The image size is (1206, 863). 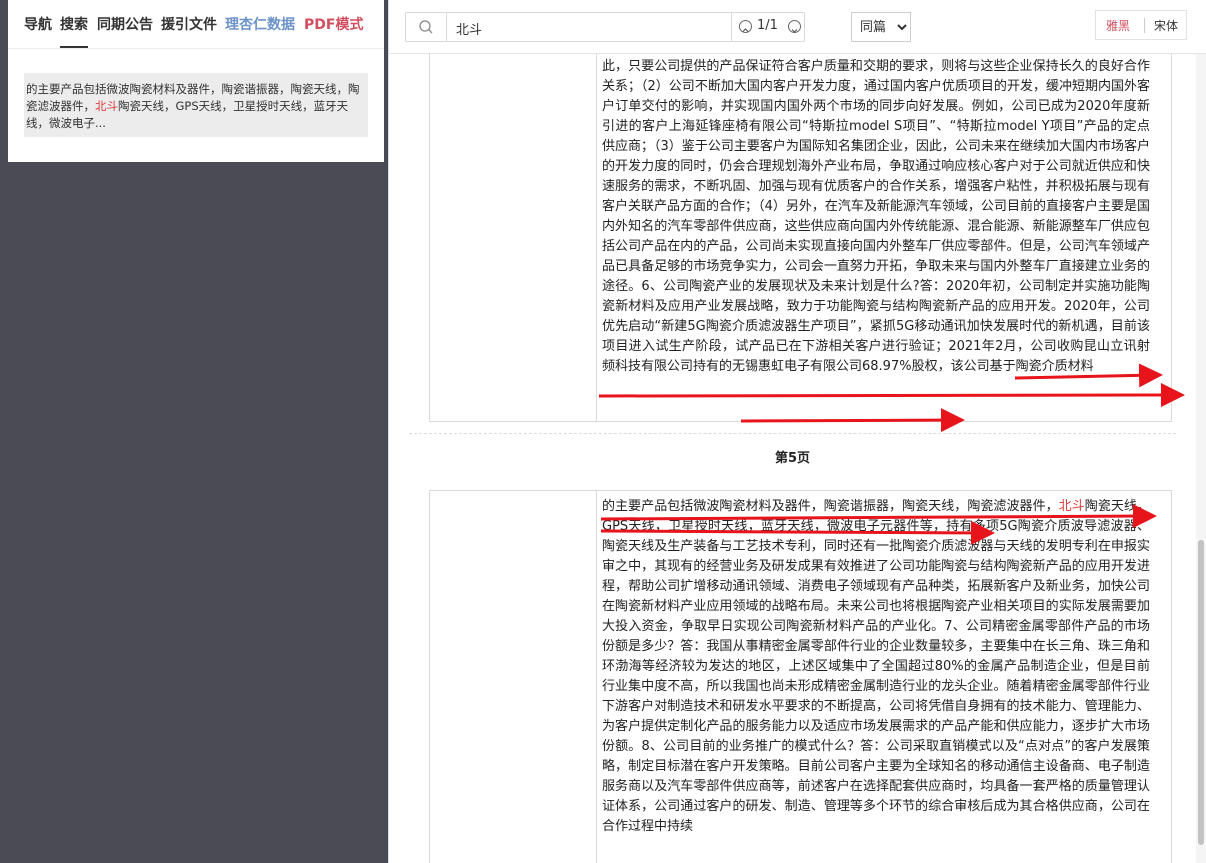 I want to click on tab-pdf-mode: PDF模式, so click(x=333, y=24).